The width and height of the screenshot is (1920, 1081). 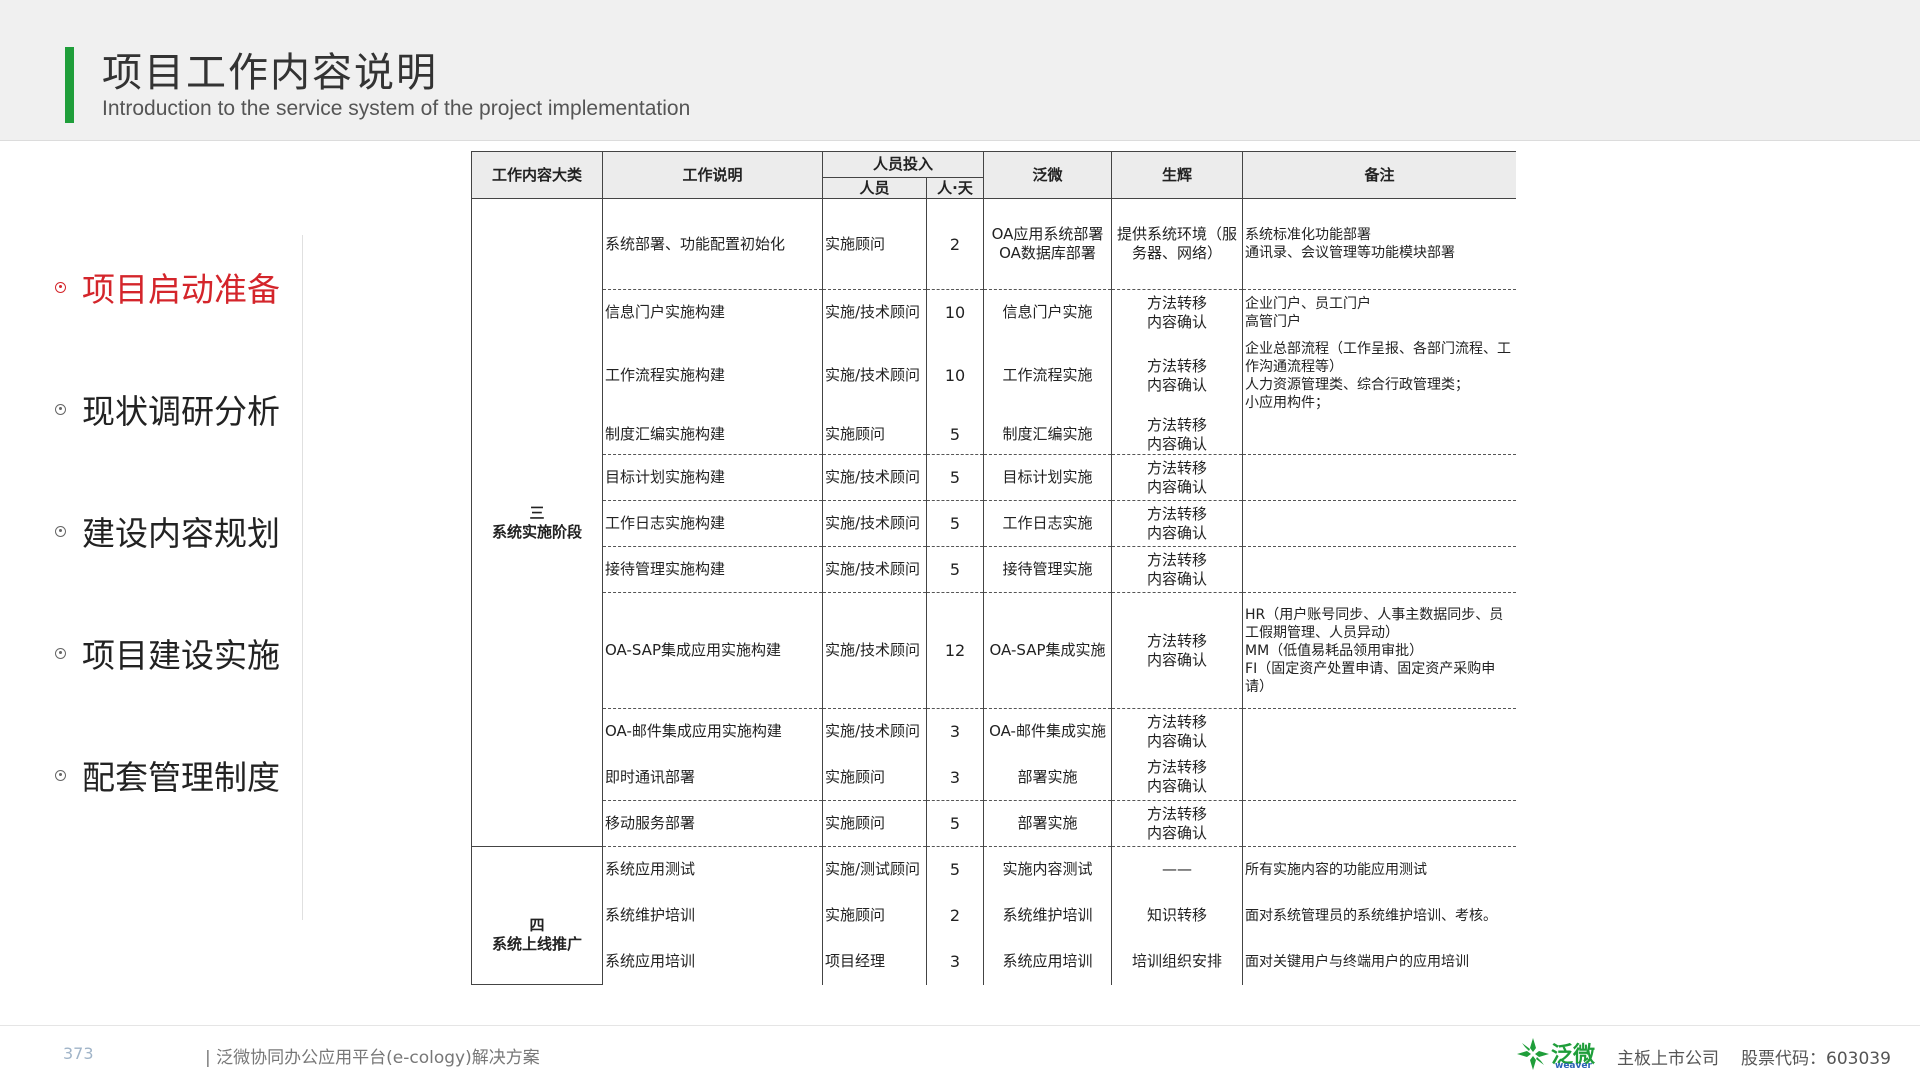 I want to click on table-row: 接待管理实施构建 实施/技术顾问 5 接待管理实施 方法转移 内容确认, so click(x=994, y=569).